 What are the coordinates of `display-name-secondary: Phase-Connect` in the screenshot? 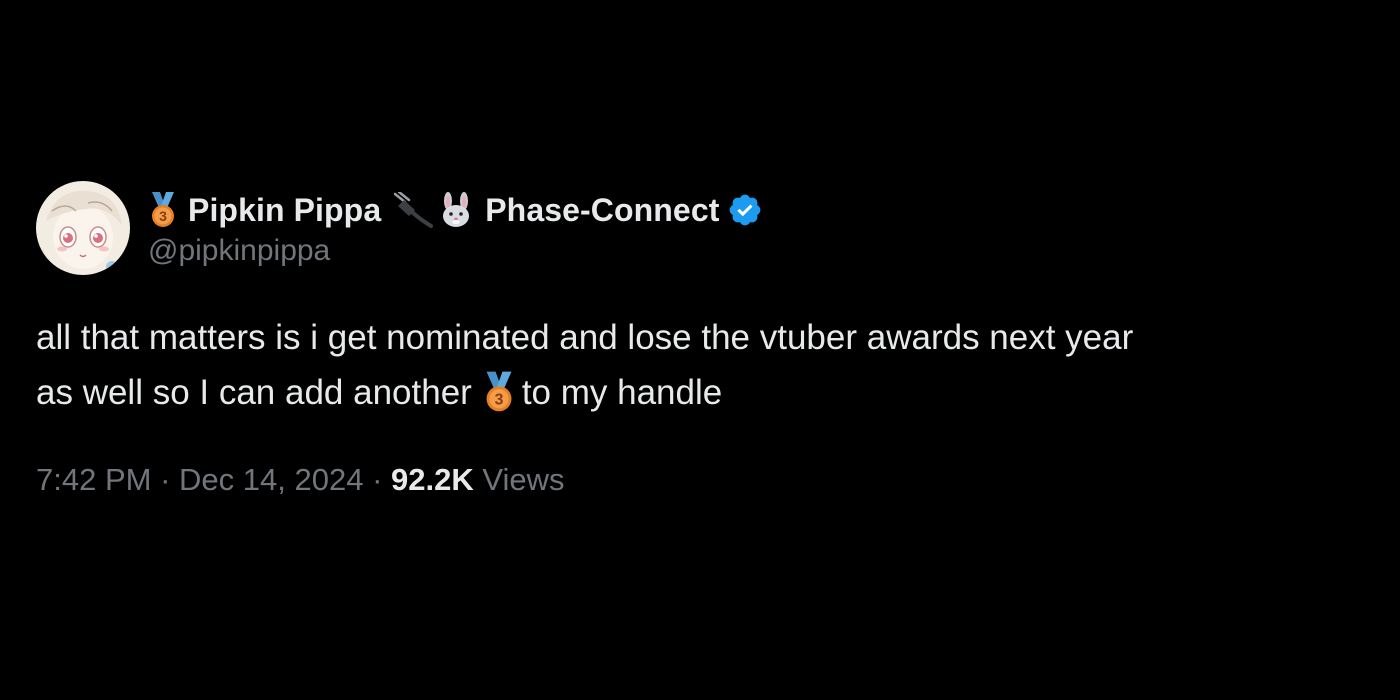 It's located at (602, 209).